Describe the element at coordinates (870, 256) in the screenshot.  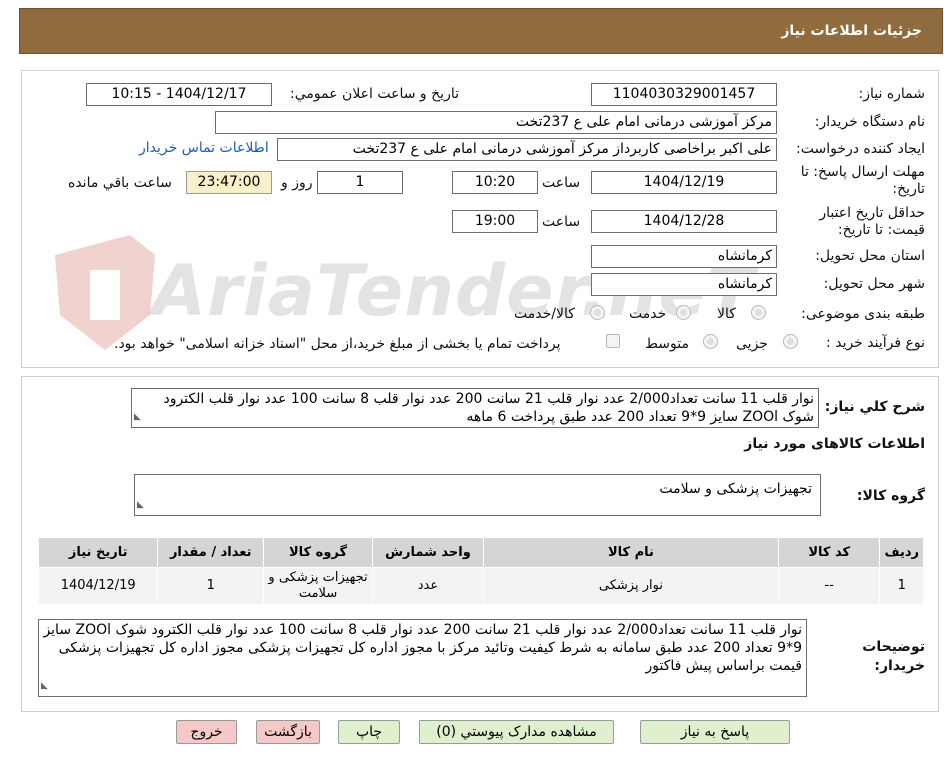
I see `province-label: استان محل تحویل:` at that location.